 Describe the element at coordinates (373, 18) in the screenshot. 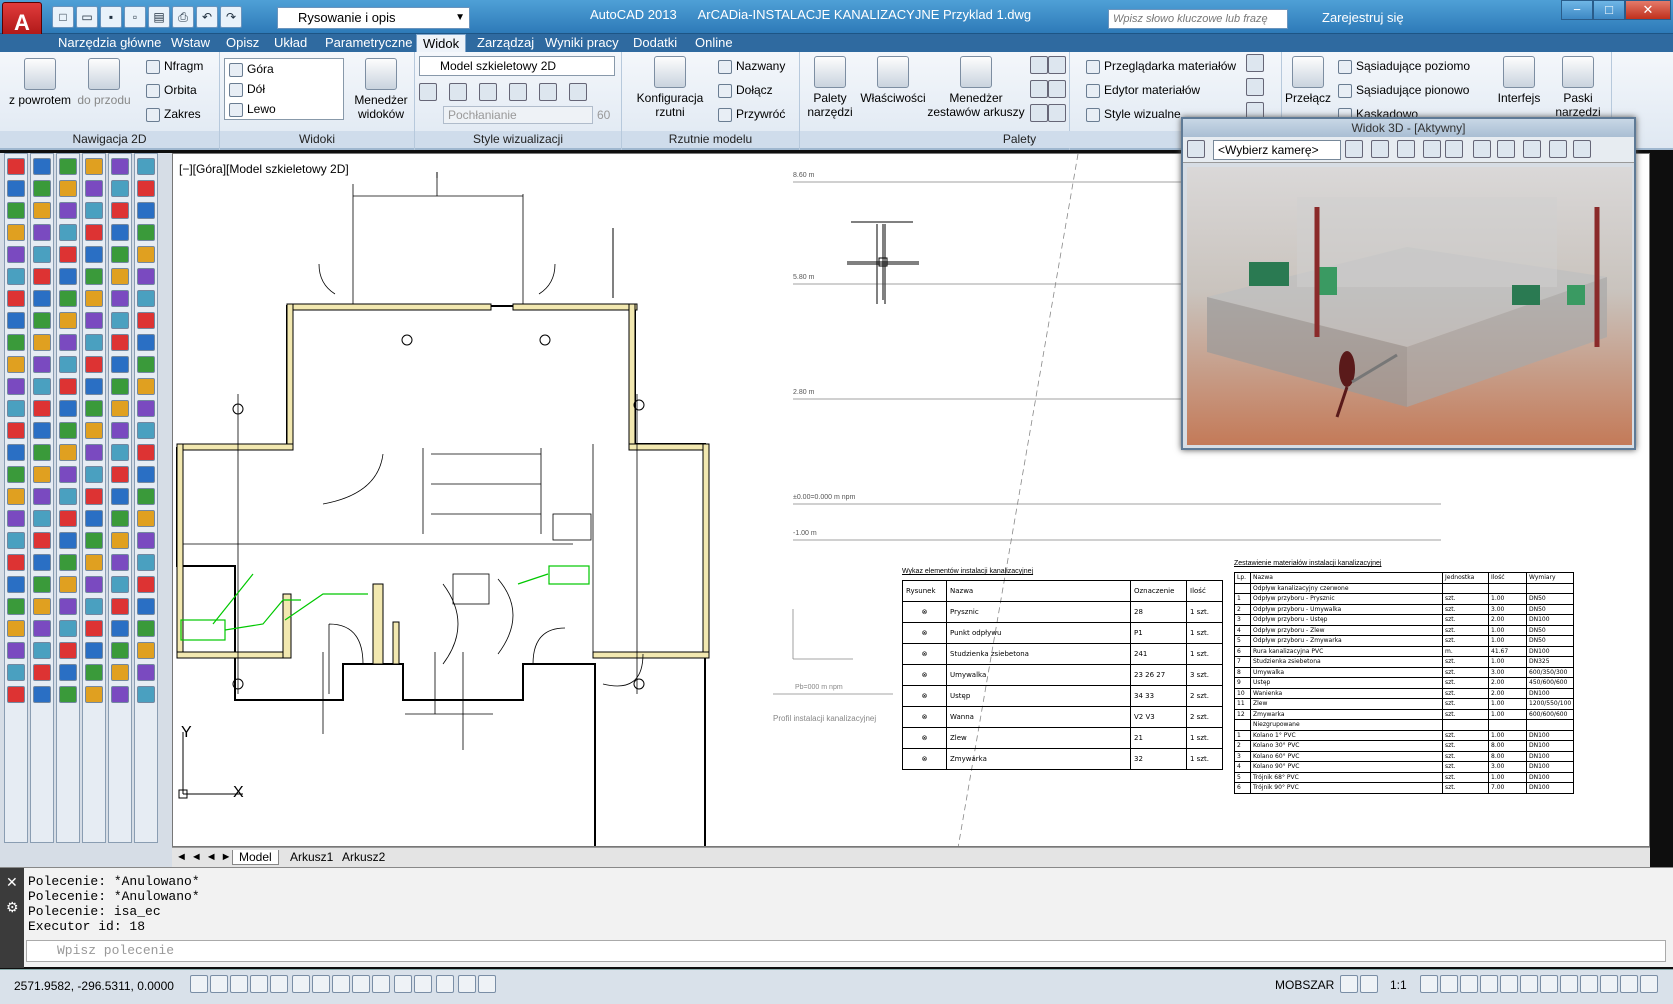

I see `workspace-select: Rysowanie i opis ▼` at that location.